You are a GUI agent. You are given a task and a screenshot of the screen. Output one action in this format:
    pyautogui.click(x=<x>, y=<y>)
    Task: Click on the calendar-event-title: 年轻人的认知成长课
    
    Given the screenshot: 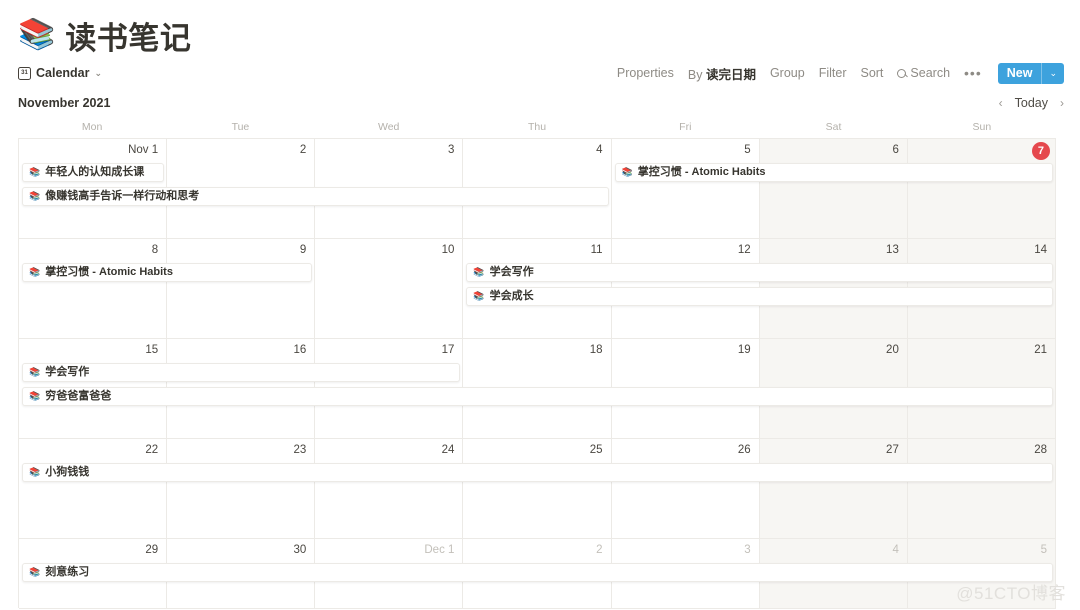 What is the action you would take?
    pyautogui.click(x=95, y=172)
    